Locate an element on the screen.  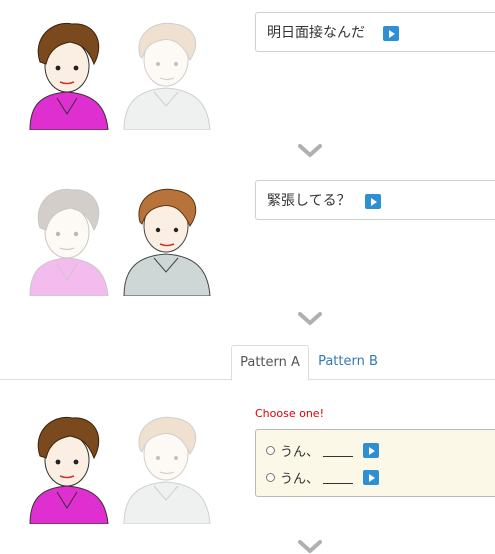
choice-text-1: うん、 is located at coordinates (300, 452).